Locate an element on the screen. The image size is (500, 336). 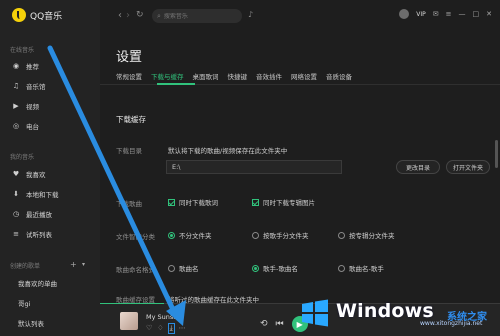
close-icon: ✕ is located at coordinates (489, 14).